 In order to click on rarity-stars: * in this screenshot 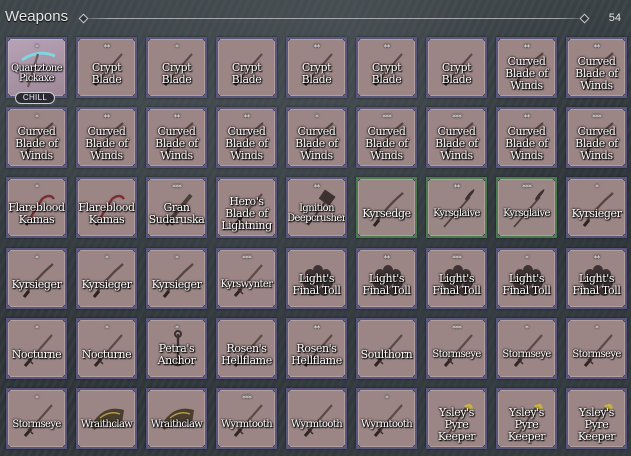, I will do `click(317, 117)`.